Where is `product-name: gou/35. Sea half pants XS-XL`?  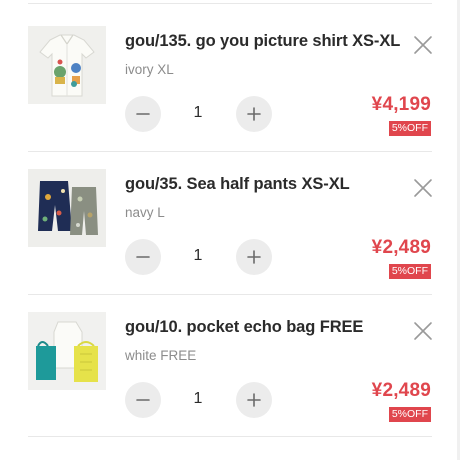
product-name: gou/35. Sea half pants XS-XL is located at coordinates (237, 184).